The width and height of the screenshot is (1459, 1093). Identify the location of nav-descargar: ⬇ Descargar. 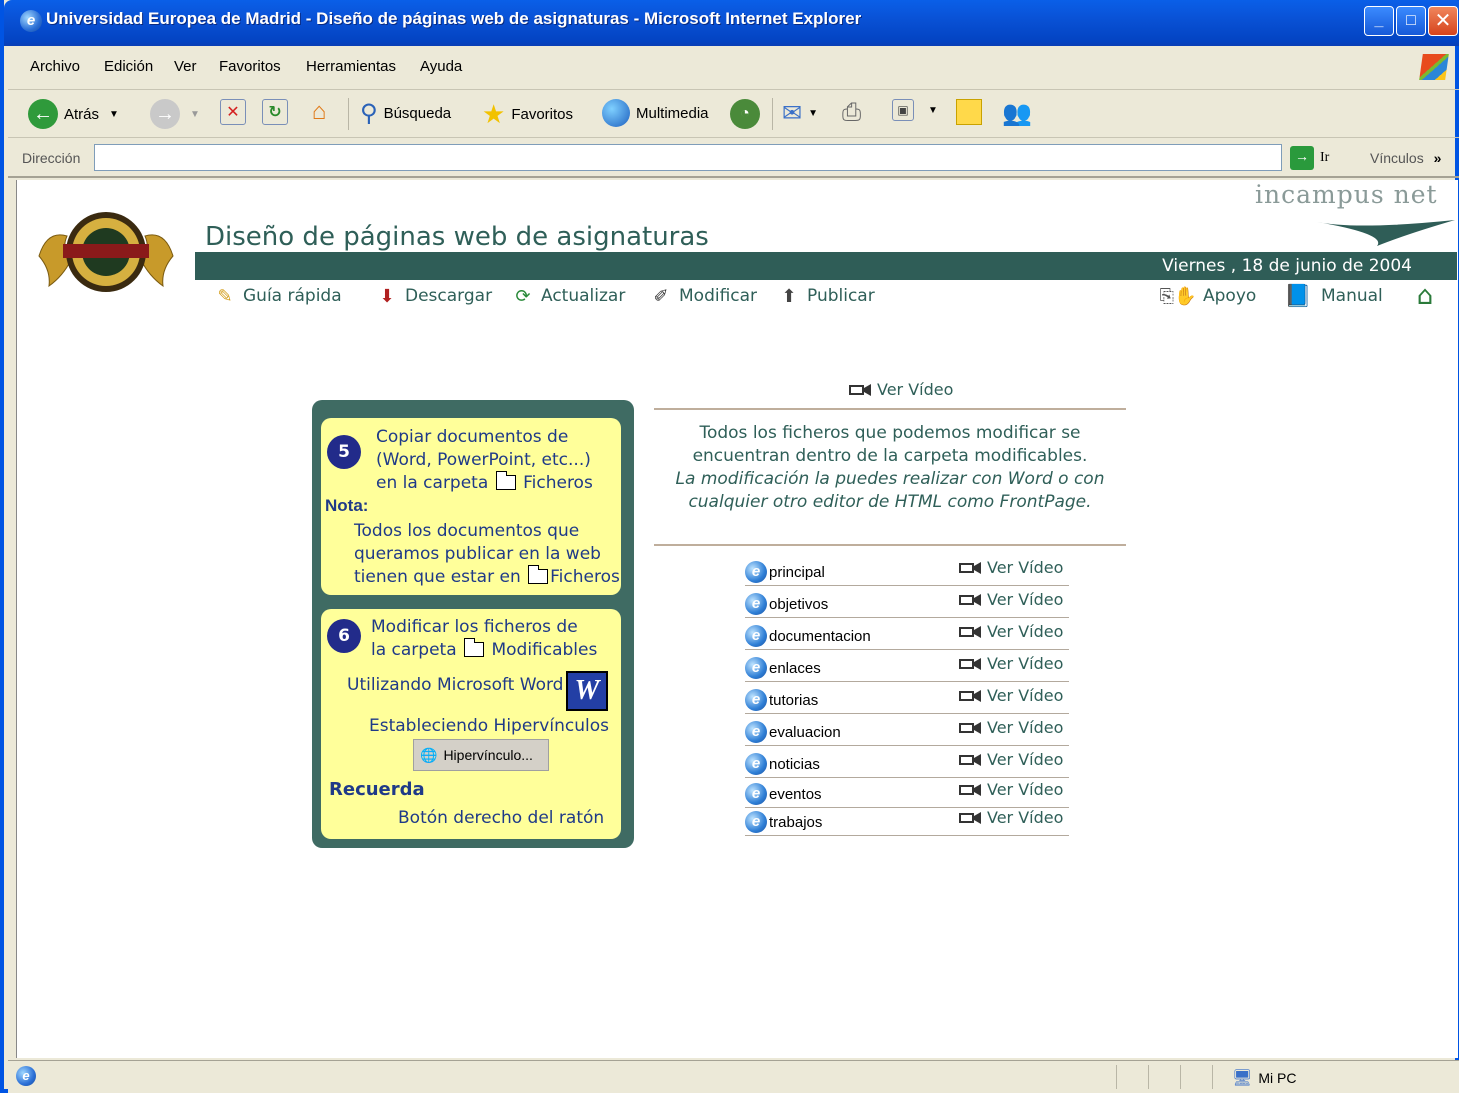
(433, 296).